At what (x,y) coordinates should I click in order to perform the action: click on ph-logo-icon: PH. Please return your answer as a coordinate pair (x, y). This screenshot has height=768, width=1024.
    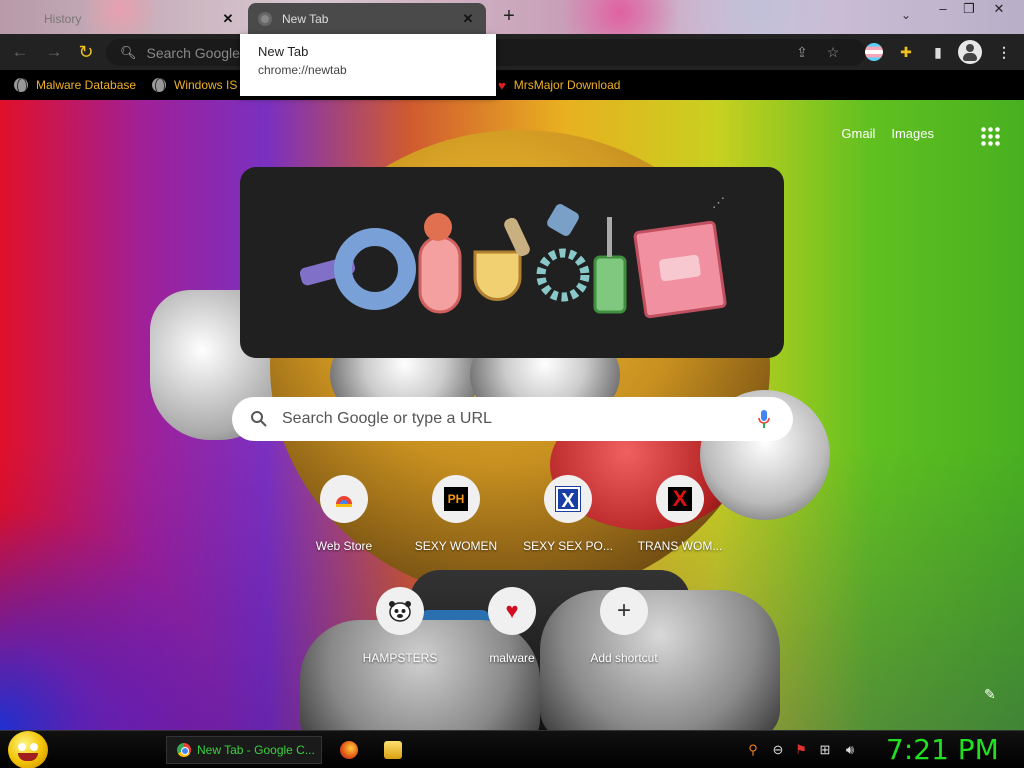
    Looking at the image, I should click on (456, 499).